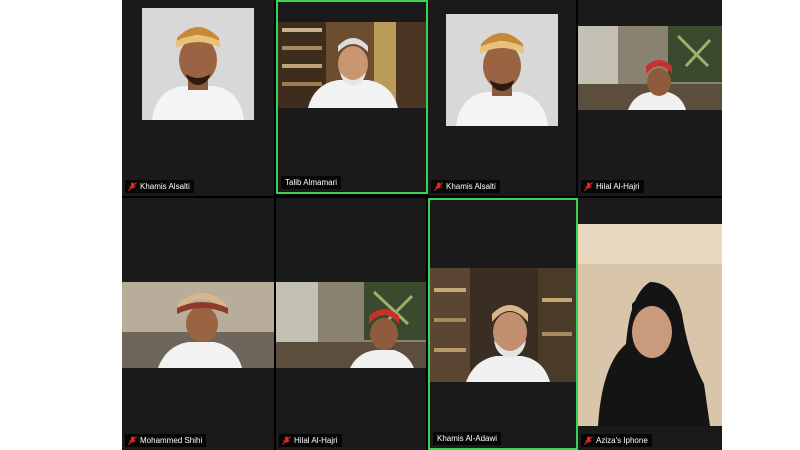  I want to click on participant-tile: Mohammed Shihi, so click(198, 324).